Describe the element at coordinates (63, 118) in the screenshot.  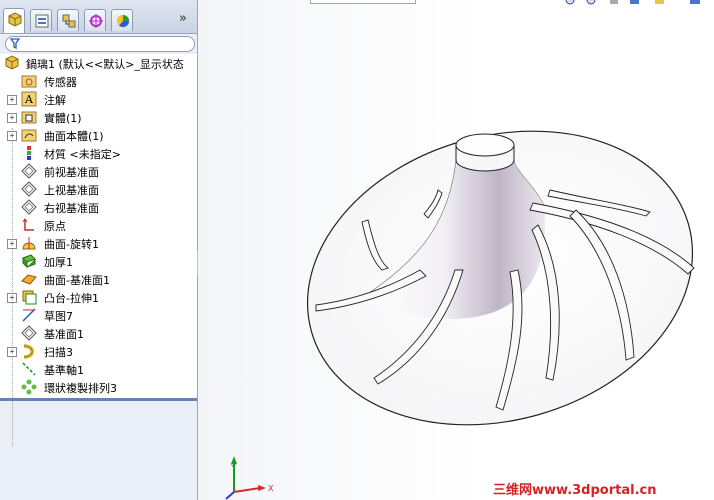
I see `tree-item-label: 實體(1)` at that location.